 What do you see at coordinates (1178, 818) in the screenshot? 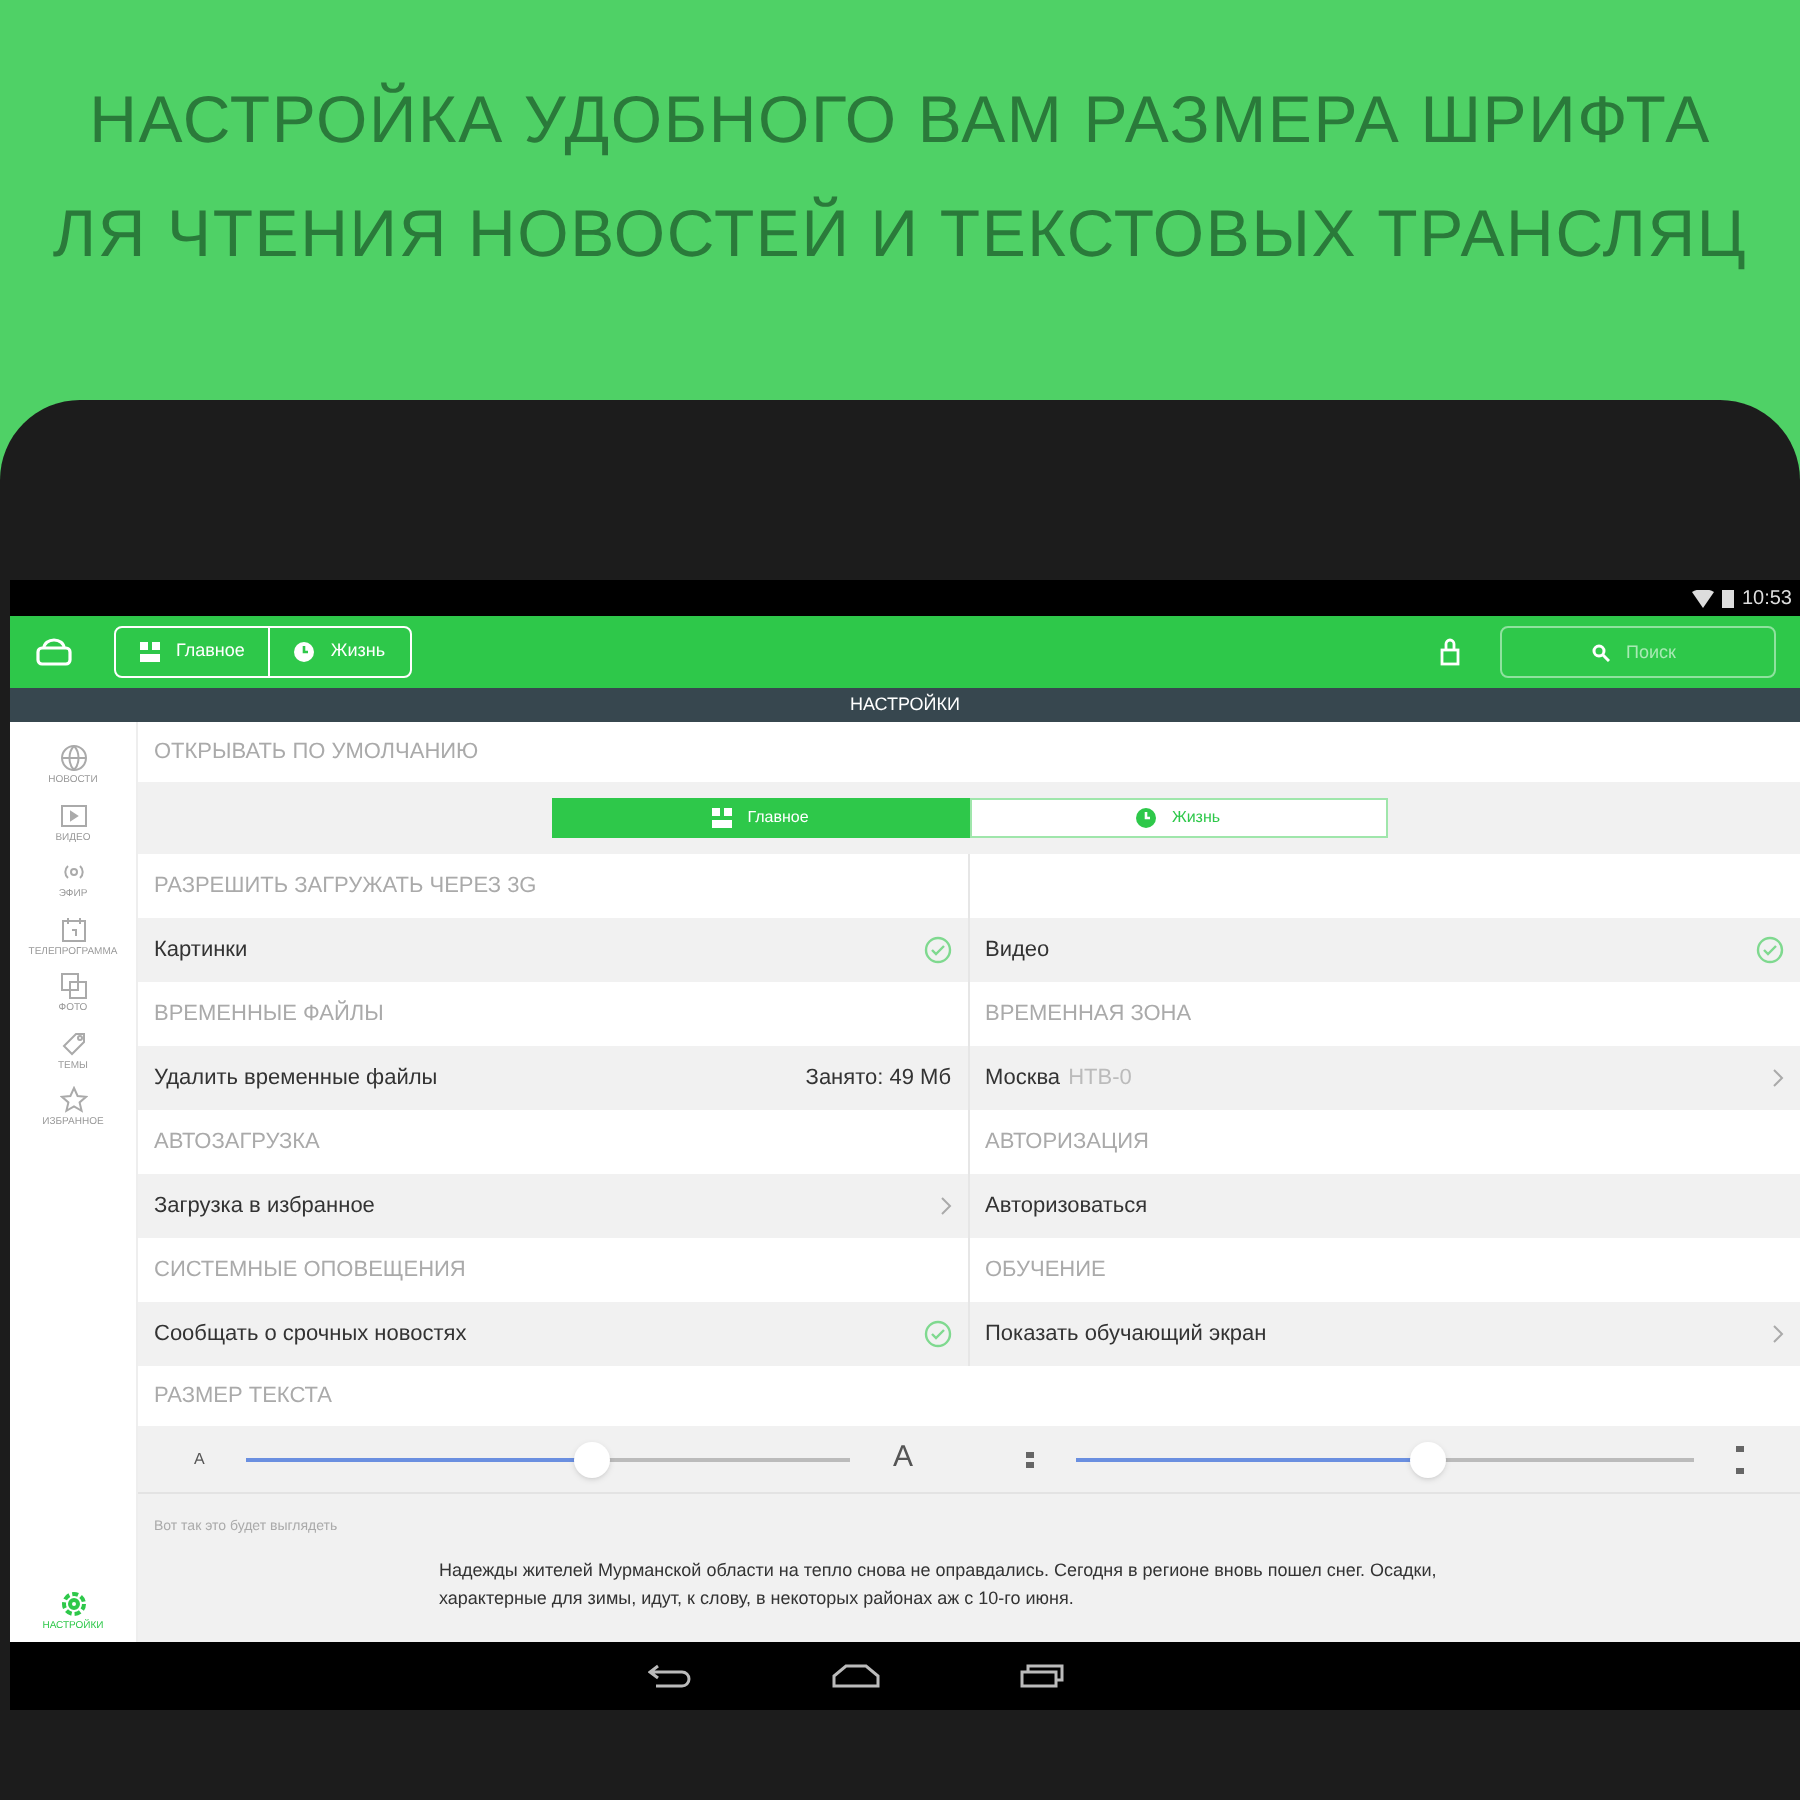
I see `segment-option: Жизнь` at bounding box center [1178, 818].